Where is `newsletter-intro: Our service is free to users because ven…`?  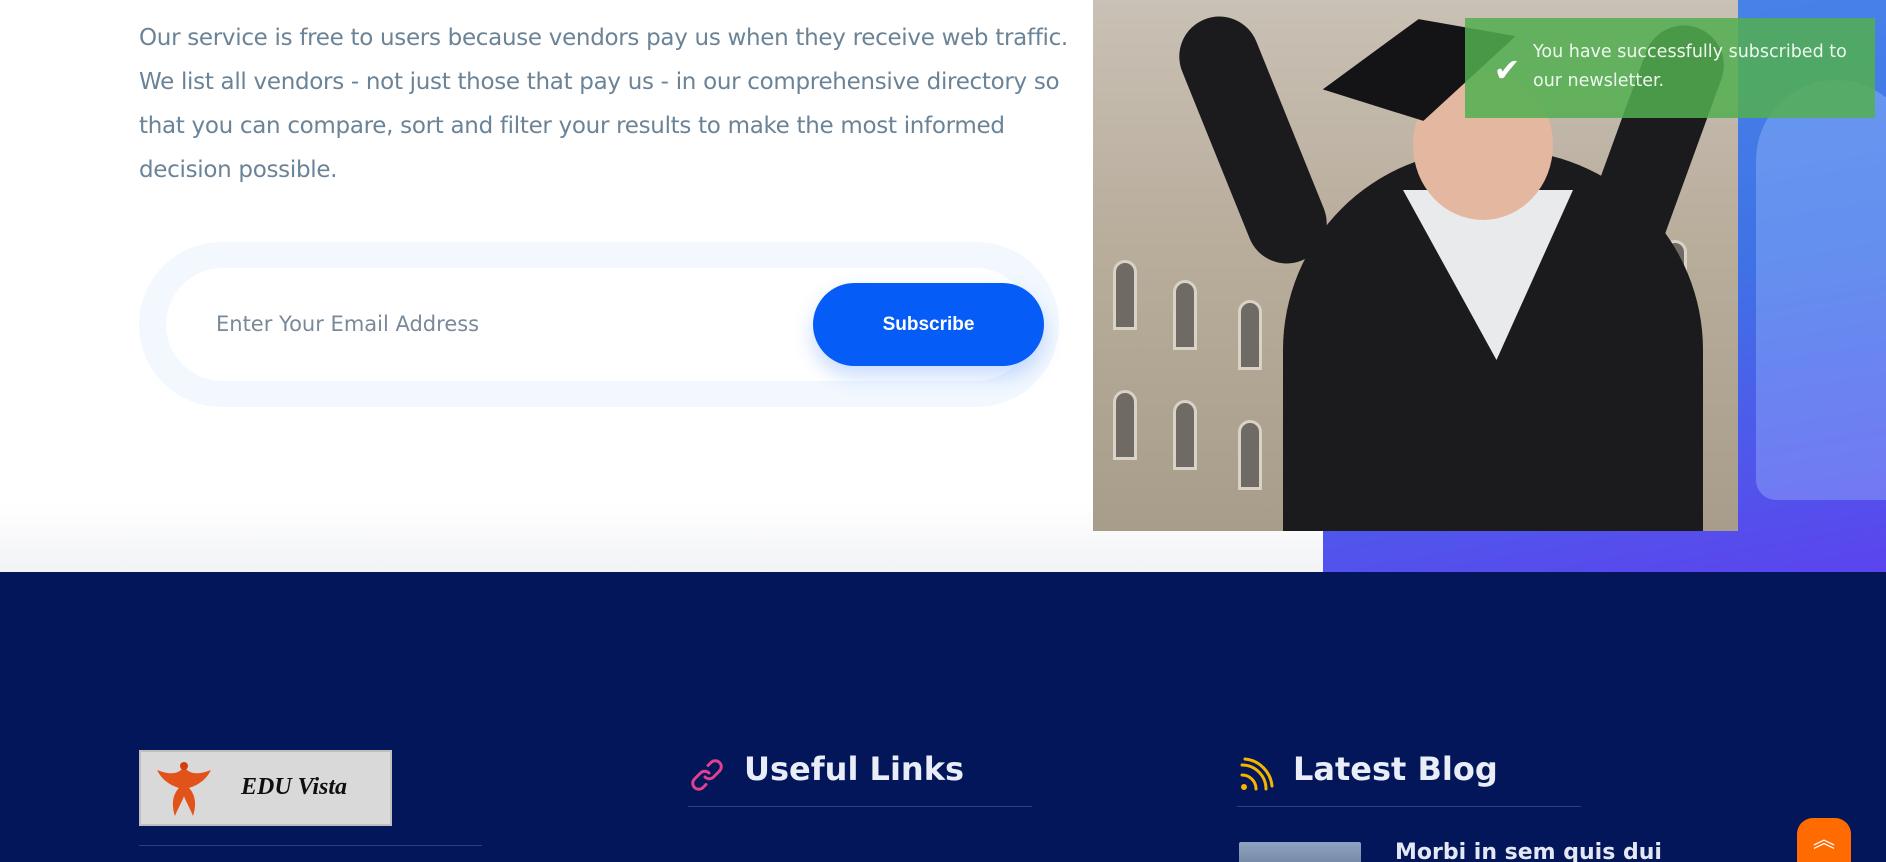 newsletter-intro: Our service is free to users because ven… is located at coordinates (604, 104).